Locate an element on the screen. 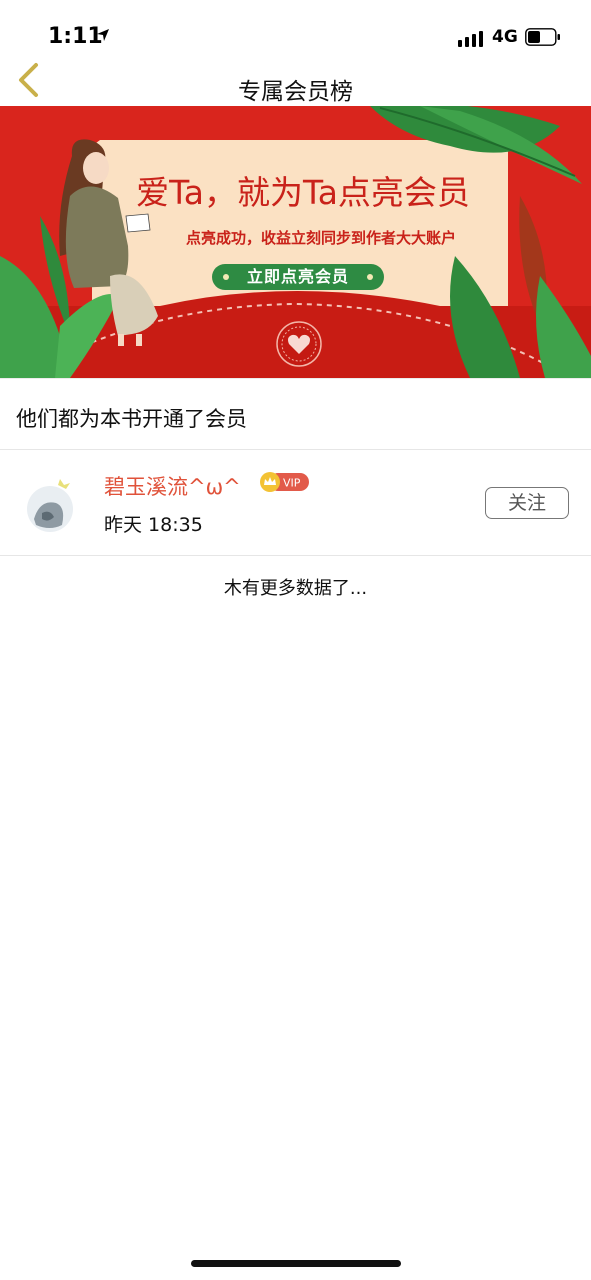  member-join-time: 昨天 18:35 is located at coordinates (153, 525).